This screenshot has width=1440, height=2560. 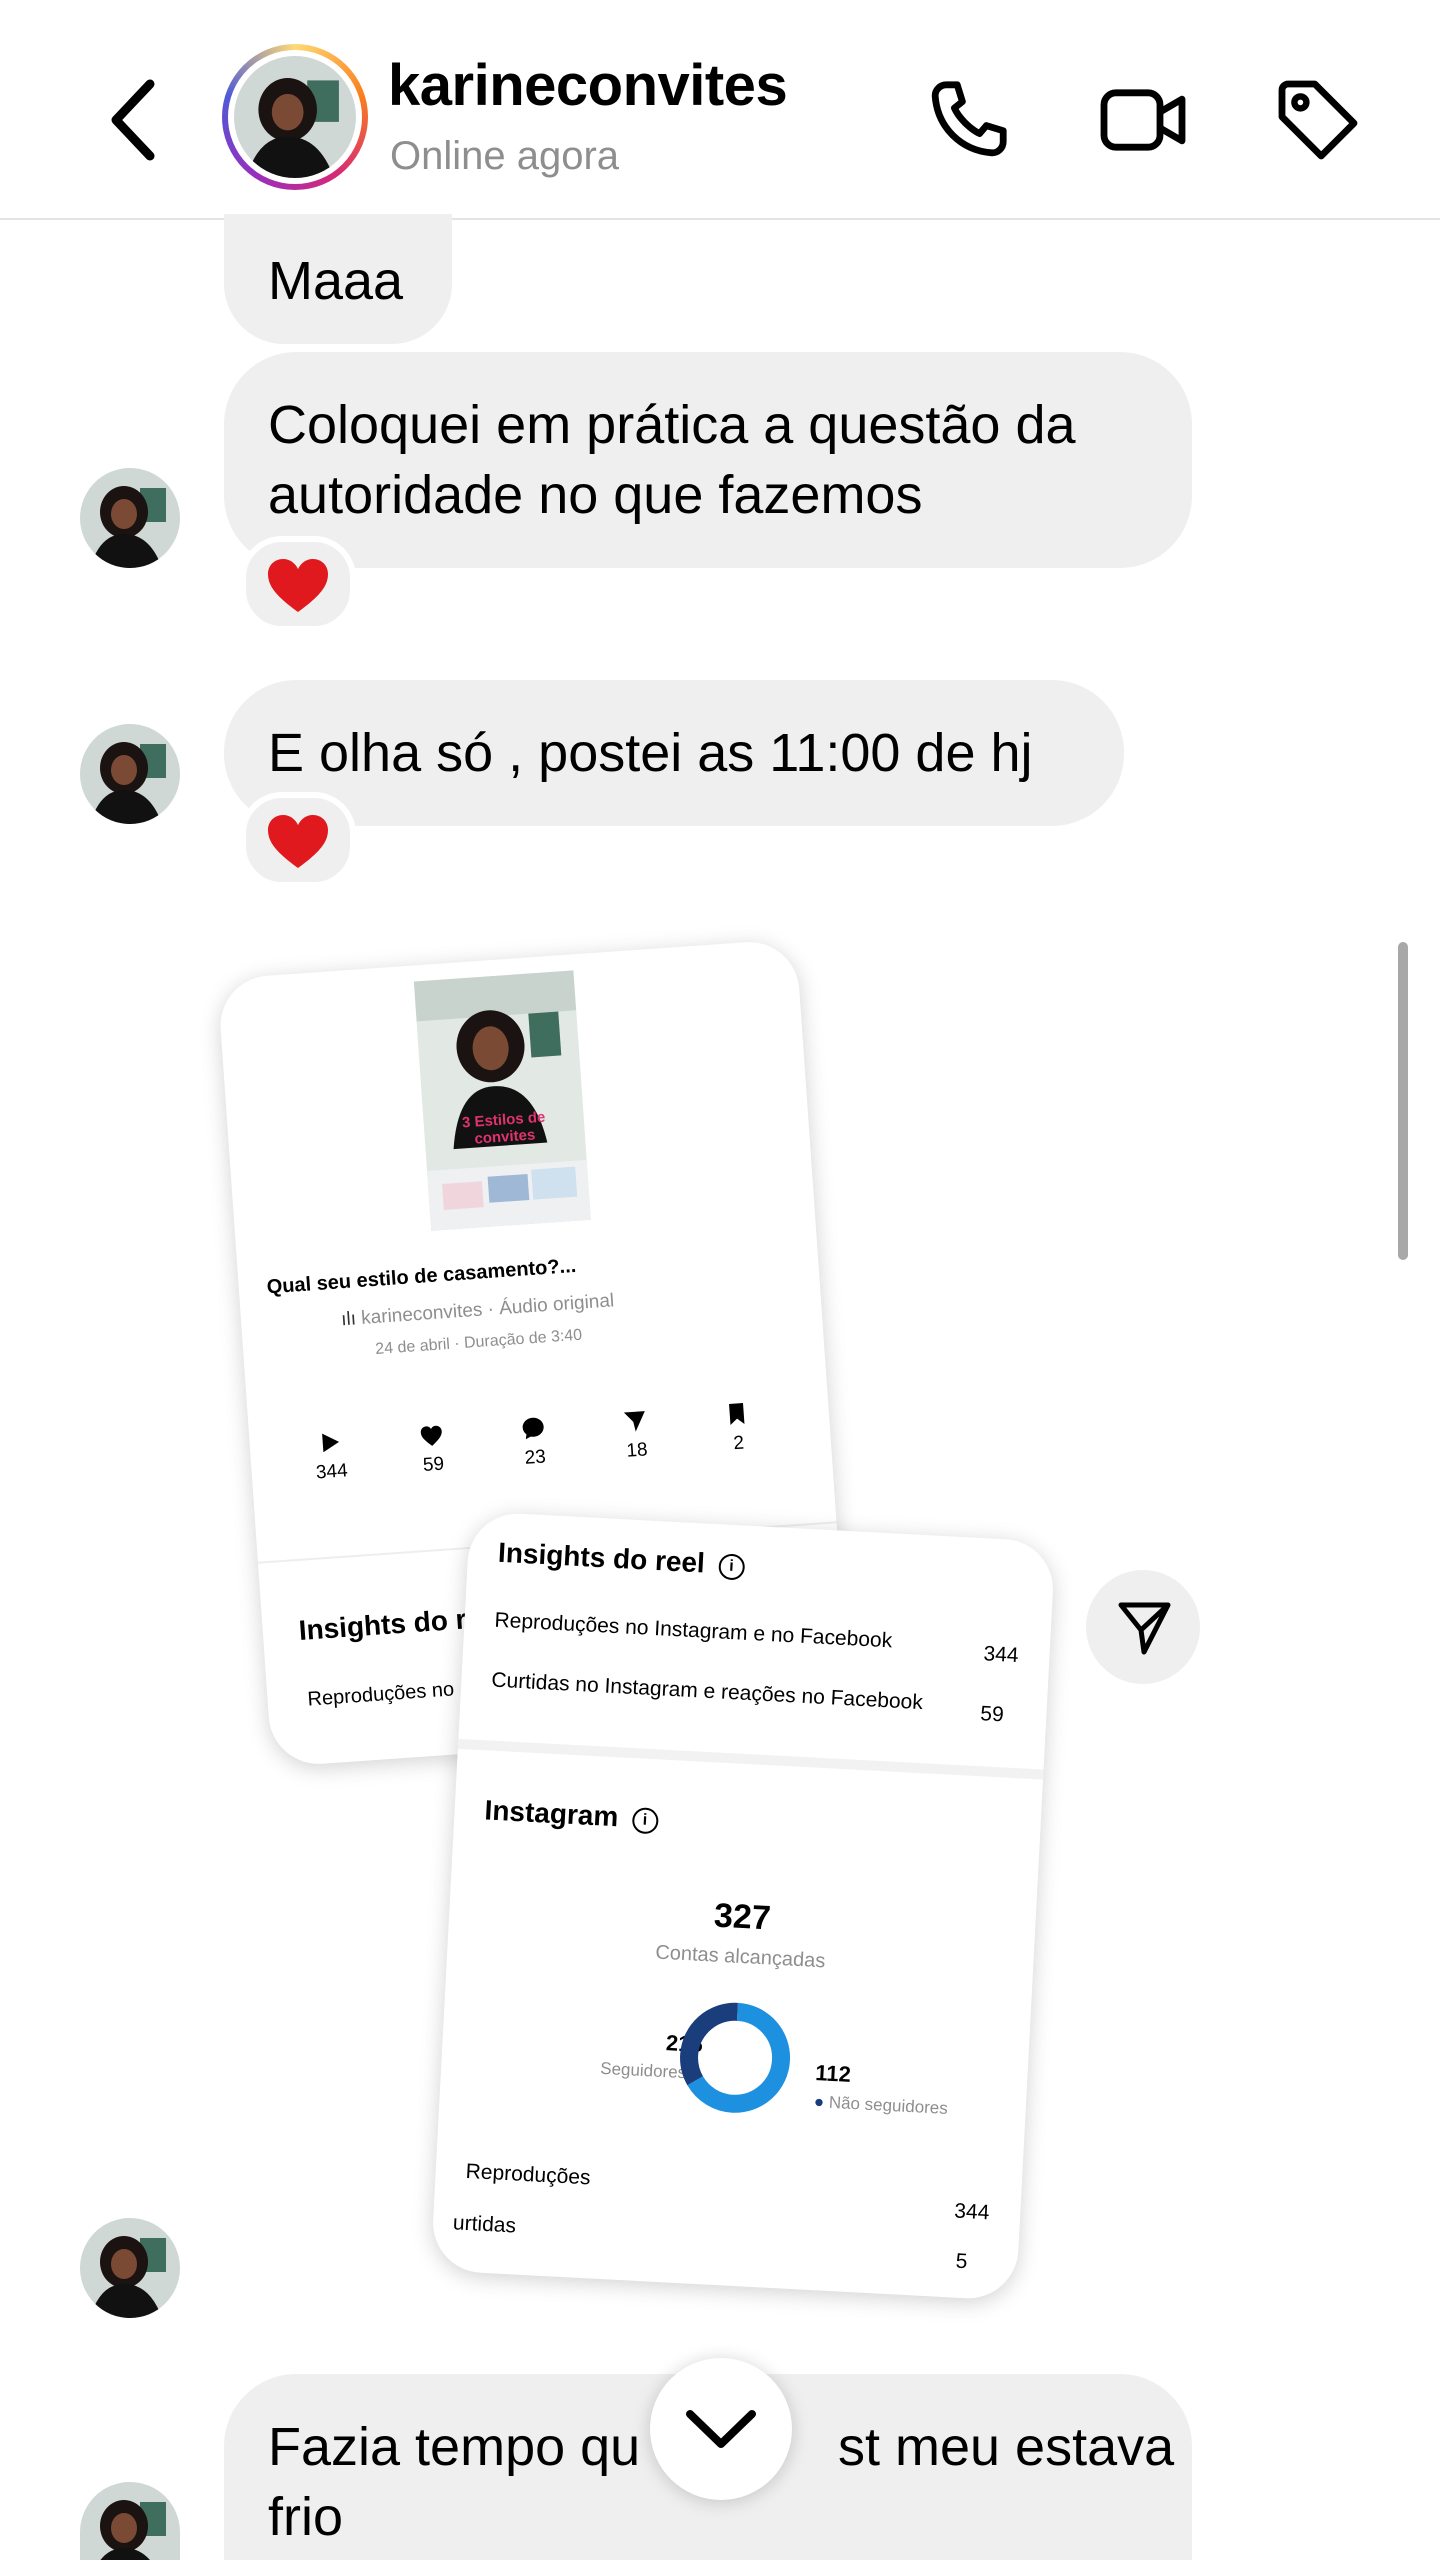 What do you see at coordinates (621, 1559) in the screenshot?
I see `insights-title: Insights do reel i` at bounding box center [621, 1559].